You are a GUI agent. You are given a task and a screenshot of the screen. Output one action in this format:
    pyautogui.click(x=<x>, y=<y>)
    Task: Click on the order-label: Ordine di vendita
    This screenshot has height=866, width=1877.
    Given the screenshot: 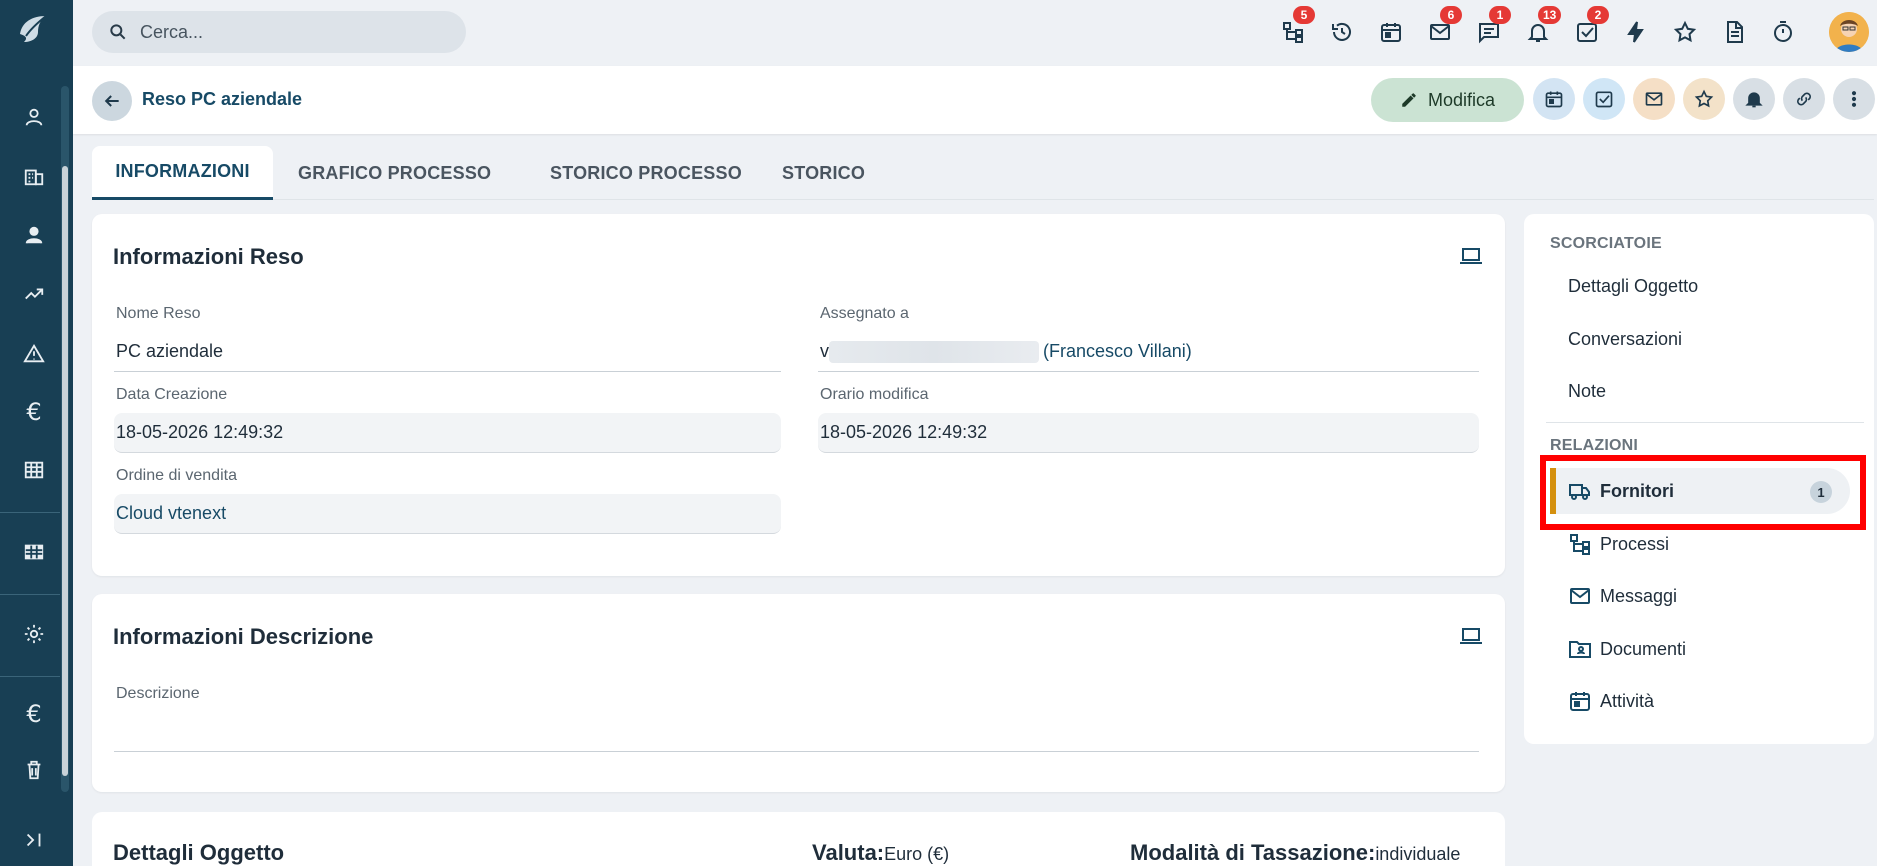 What is the action you would take?
    pyautogui.click(x=176, y=475)
    